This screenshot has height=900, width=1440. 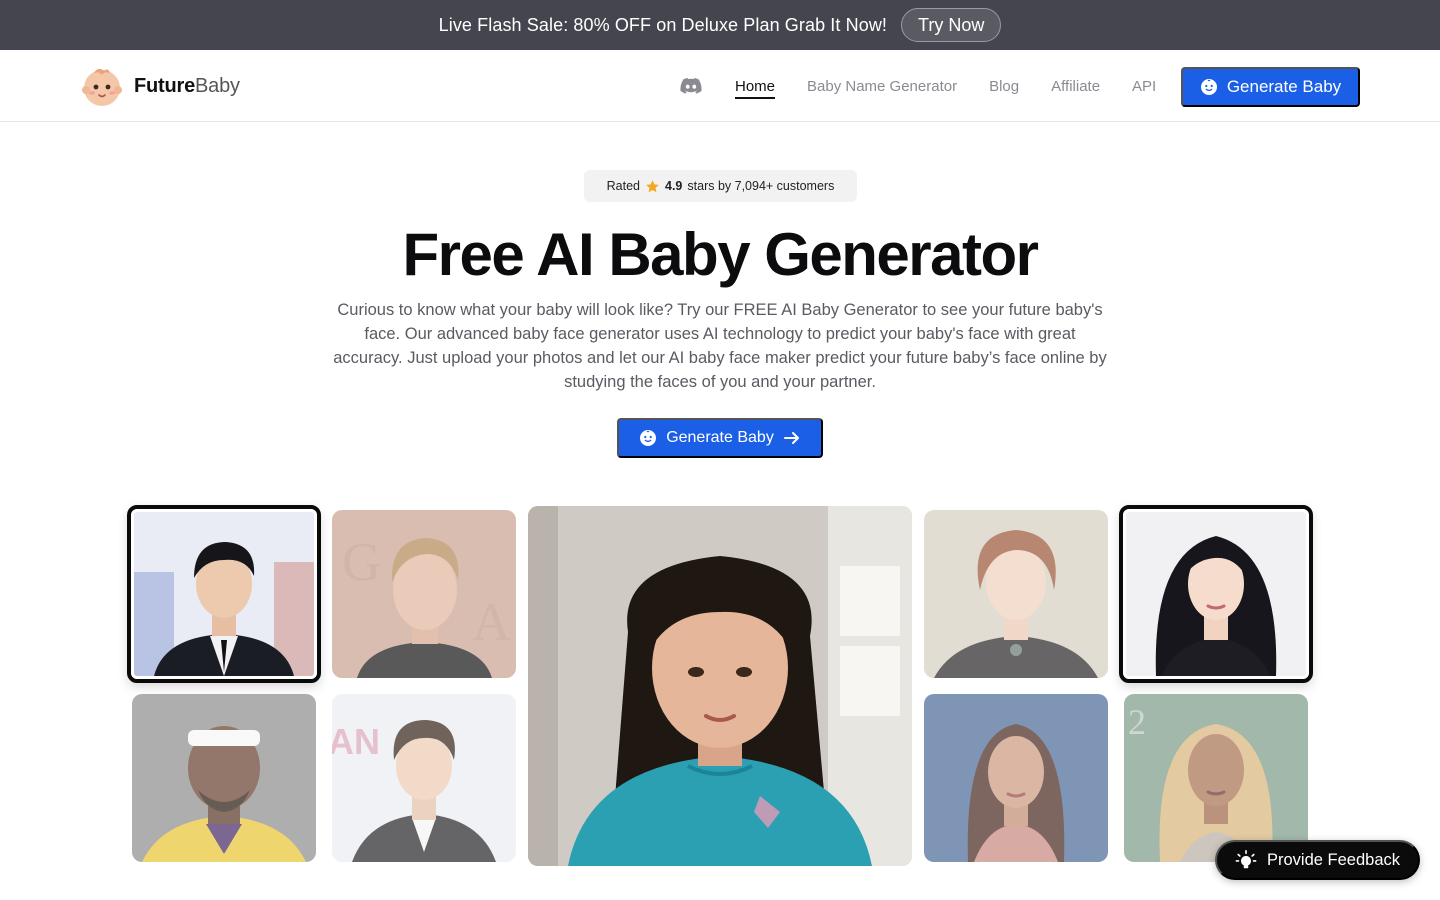 I want to click on nav-api: API, so click(x=1144, y=86).